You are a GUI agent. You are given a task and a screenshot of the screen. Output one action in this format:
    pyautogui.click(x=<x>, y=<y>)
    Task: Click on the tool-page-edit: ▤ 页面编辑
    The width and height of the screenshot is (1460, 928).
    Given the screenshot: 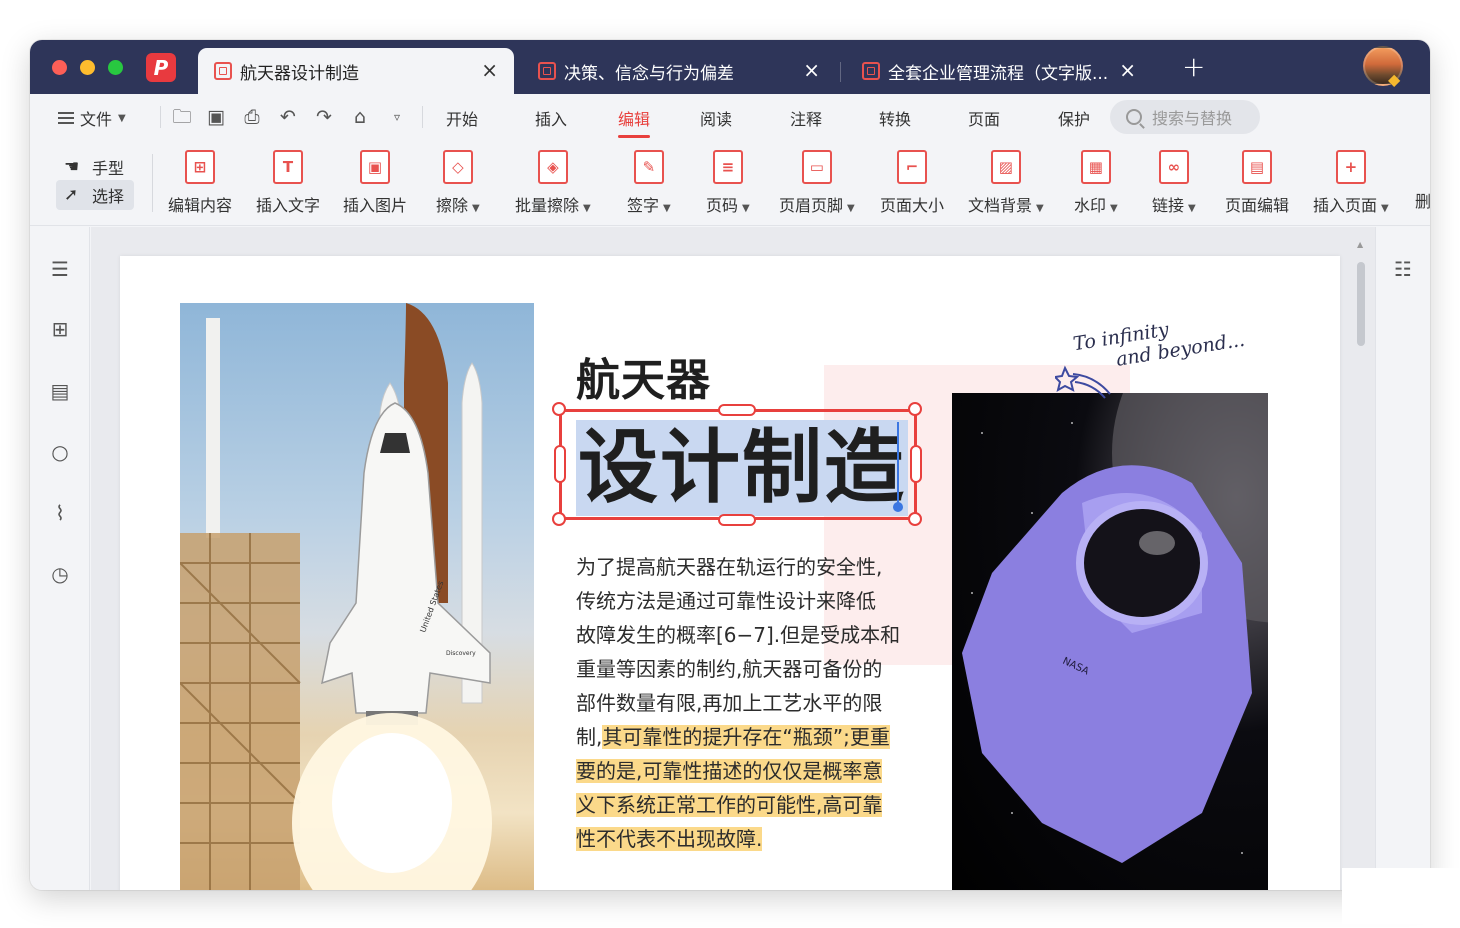 What is the action you would take?
    pyautogui.click(x=1257, y=183)
    